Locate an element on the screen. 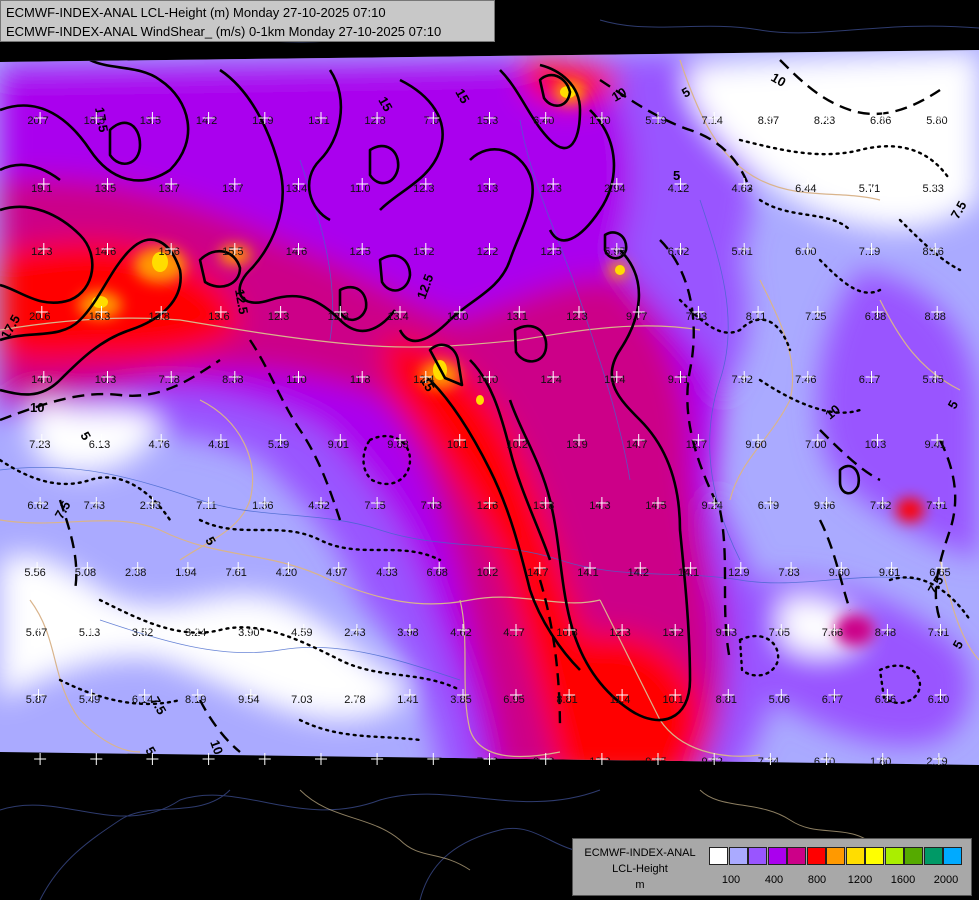 This screenshot has height=900, width=979. station-value: 10.3 is located at coordinates (206, 762).